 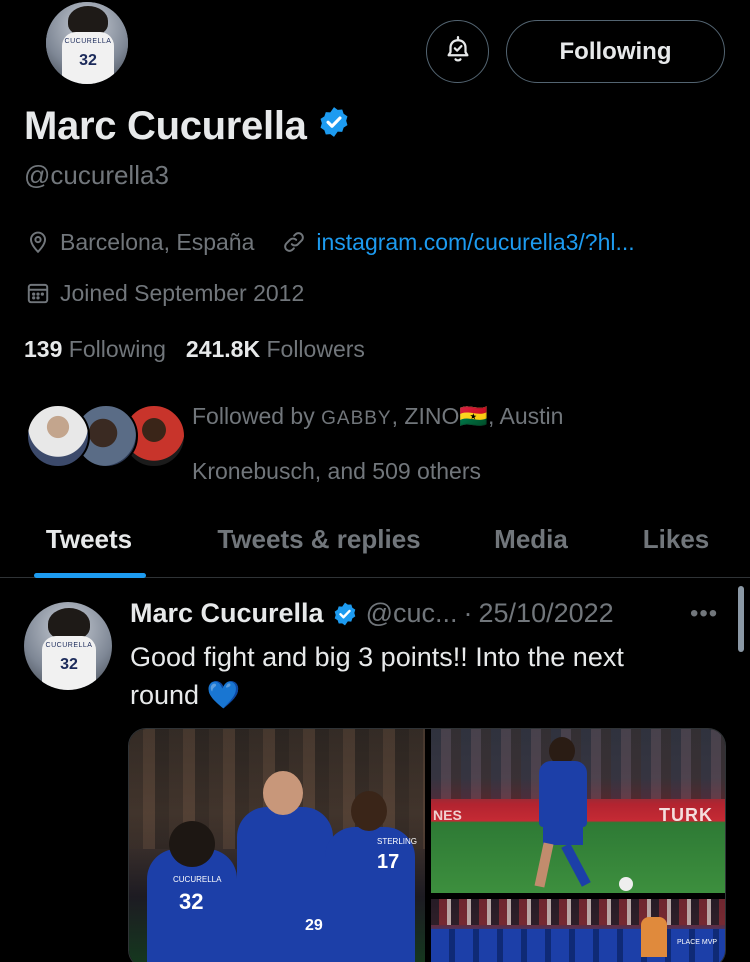 I want to click on follower-name-3: , Austin, so click(x=525, y=416).